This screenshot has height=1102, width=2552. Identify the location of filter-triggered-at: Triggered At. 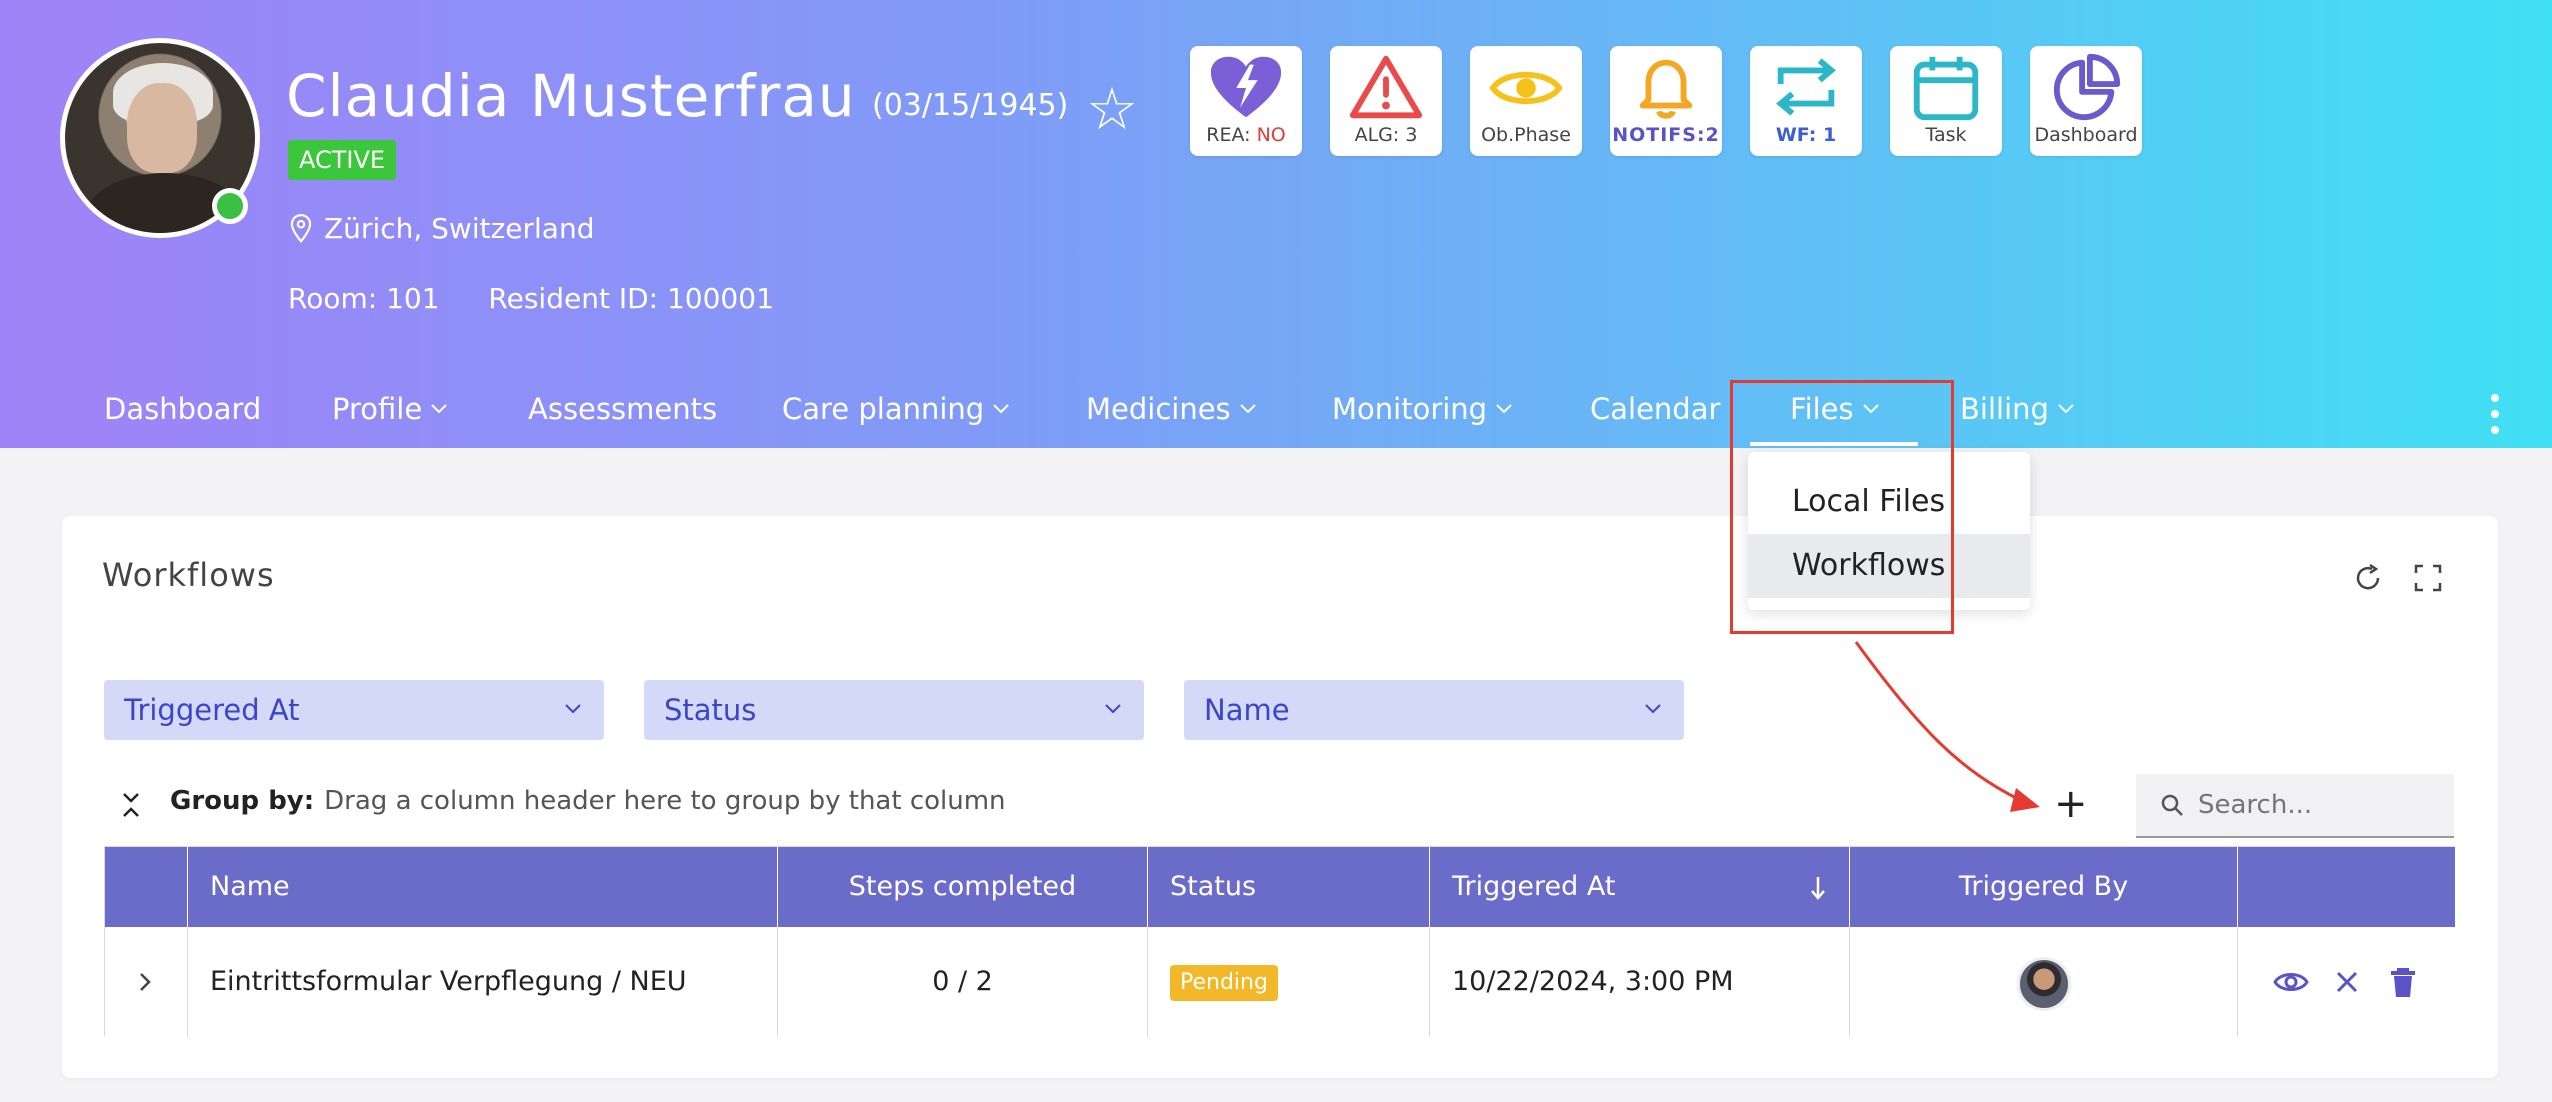
(354, 710).